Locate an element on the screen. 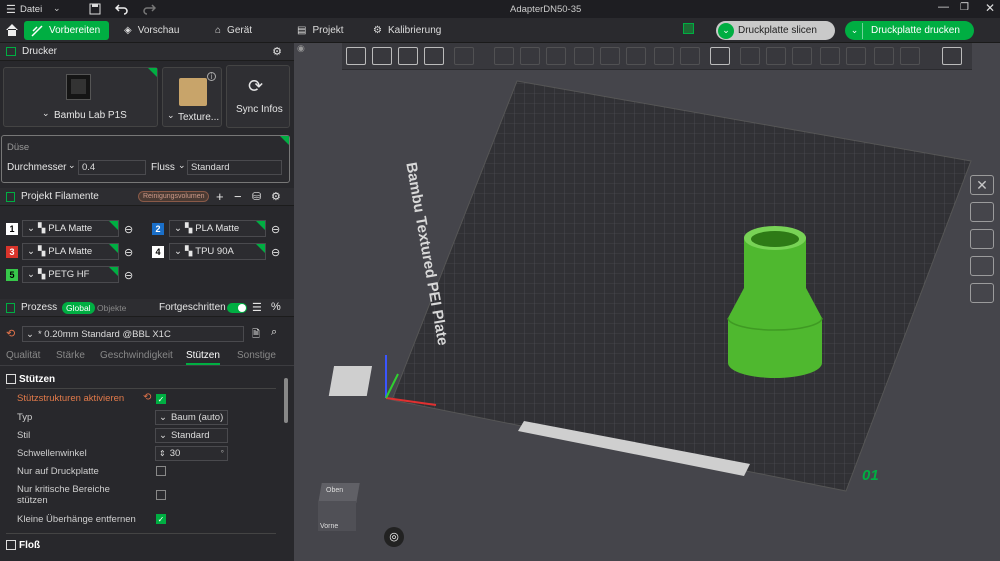 The width and height of the screenshot is (1000, 561). redo-icon is located at coordinates (149, 9).